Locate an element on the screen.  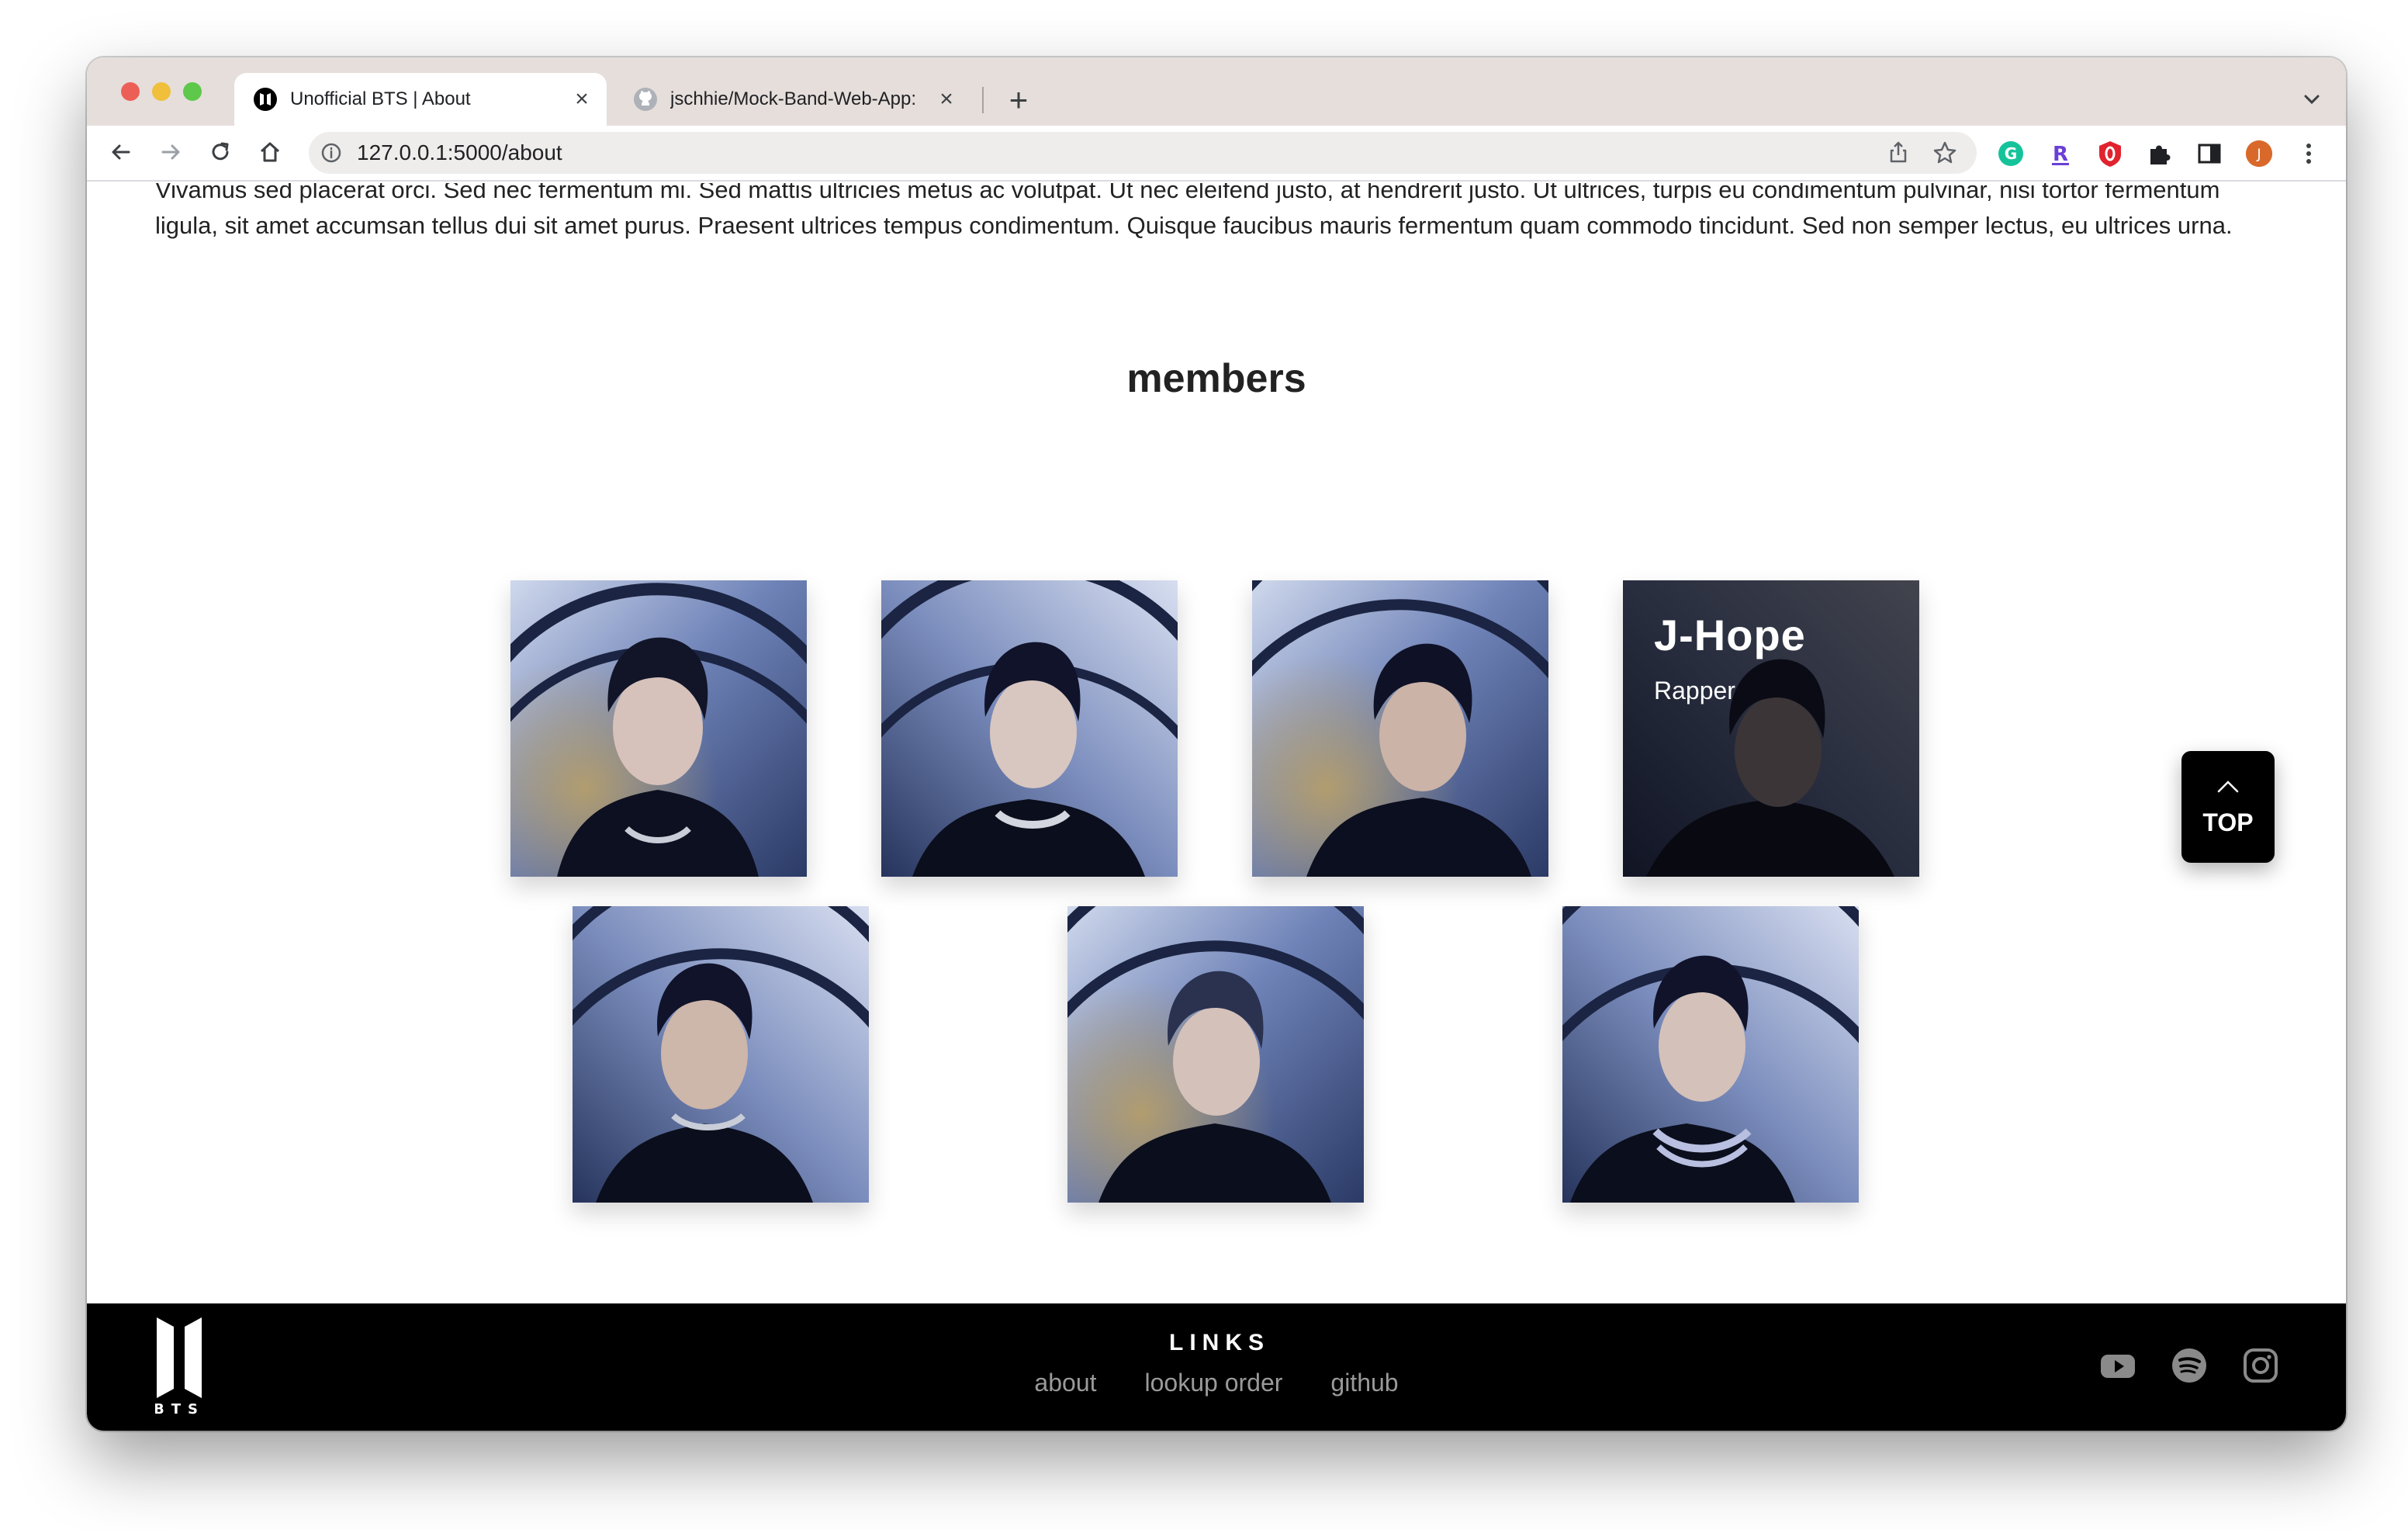
site-info-icon is located at coordinates (331, 152).